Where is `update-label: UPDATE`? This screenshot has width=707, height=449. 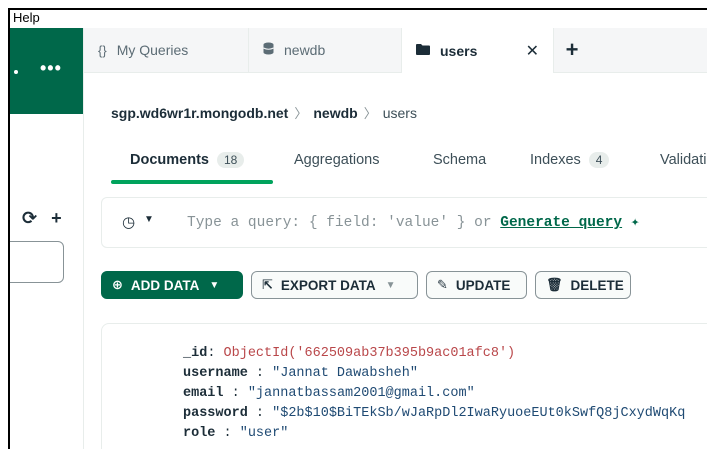 update-label: UPDATE is located at coordinates (483, 285).